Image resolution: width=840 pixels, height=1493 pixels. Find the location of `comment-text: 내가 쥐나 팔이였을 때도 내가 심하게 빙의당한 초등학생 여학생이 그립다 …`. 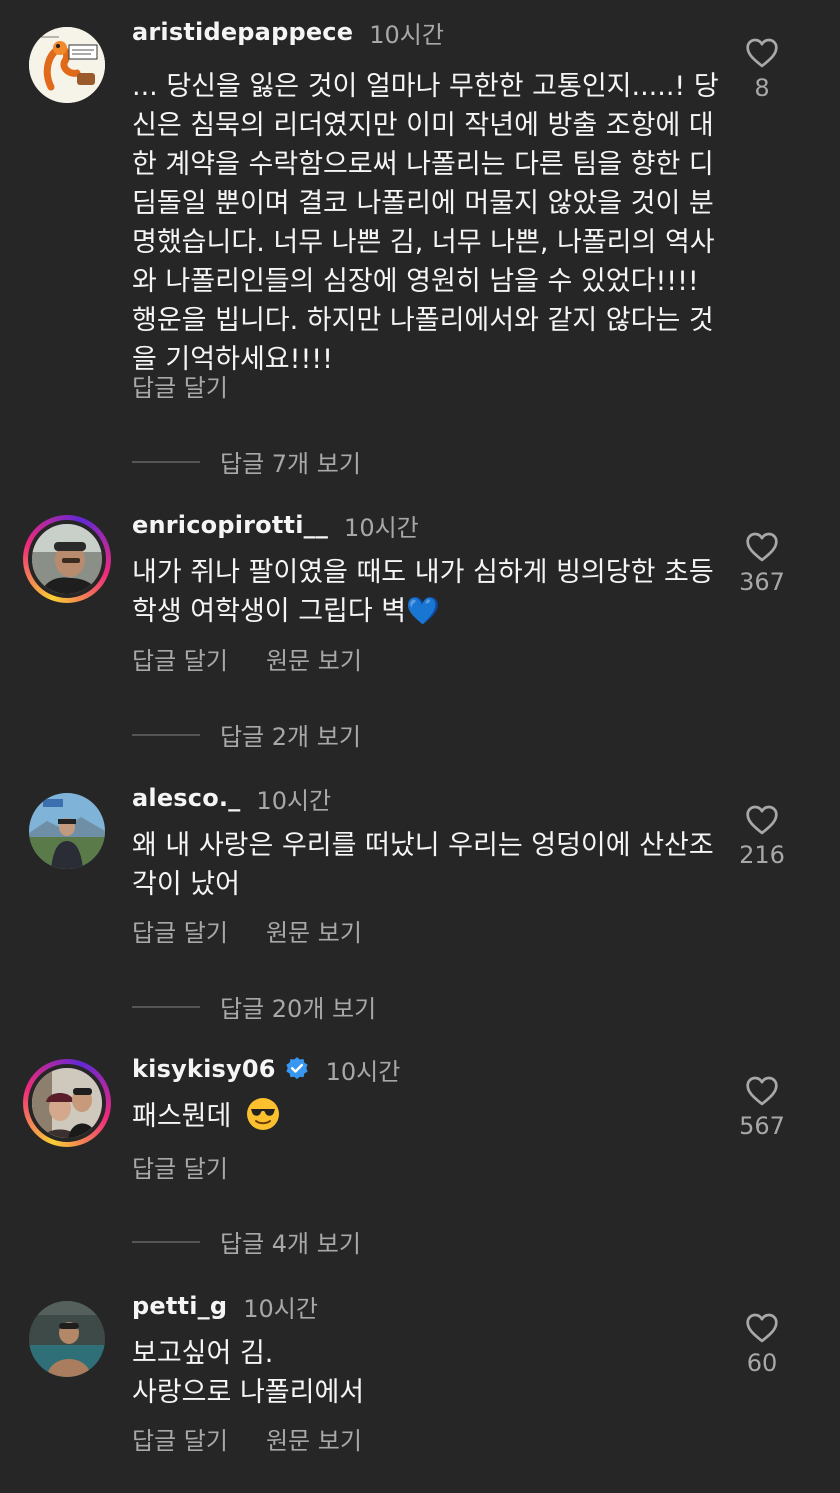

comment-text: 내가 쥐나 팔이였을 때도 내가 심하게 빙의당한 초등학생 여학생이 그립다 … is located at coordinates (432, 592).